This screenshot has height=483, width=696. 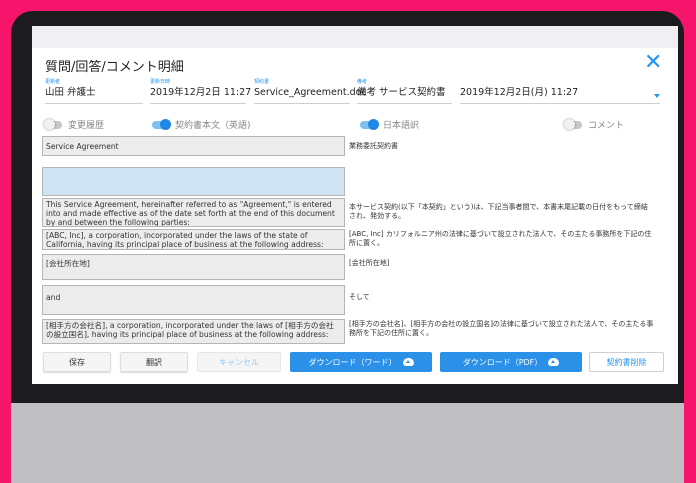 I want to click on toggle-label: 契約書本文（英語), so click(x=213, y=126).